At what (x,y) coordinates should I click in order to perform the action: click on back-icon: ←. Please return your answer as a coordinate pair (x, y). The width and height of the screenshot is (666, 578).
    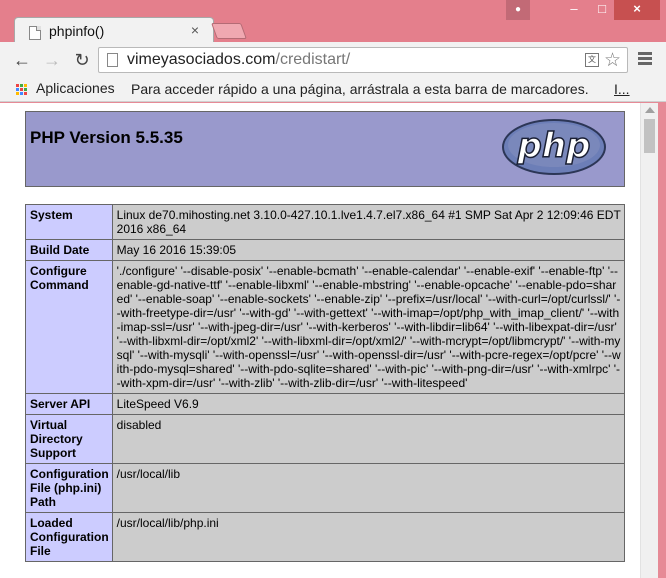
    Looking at the image, I should click on (22, 60).